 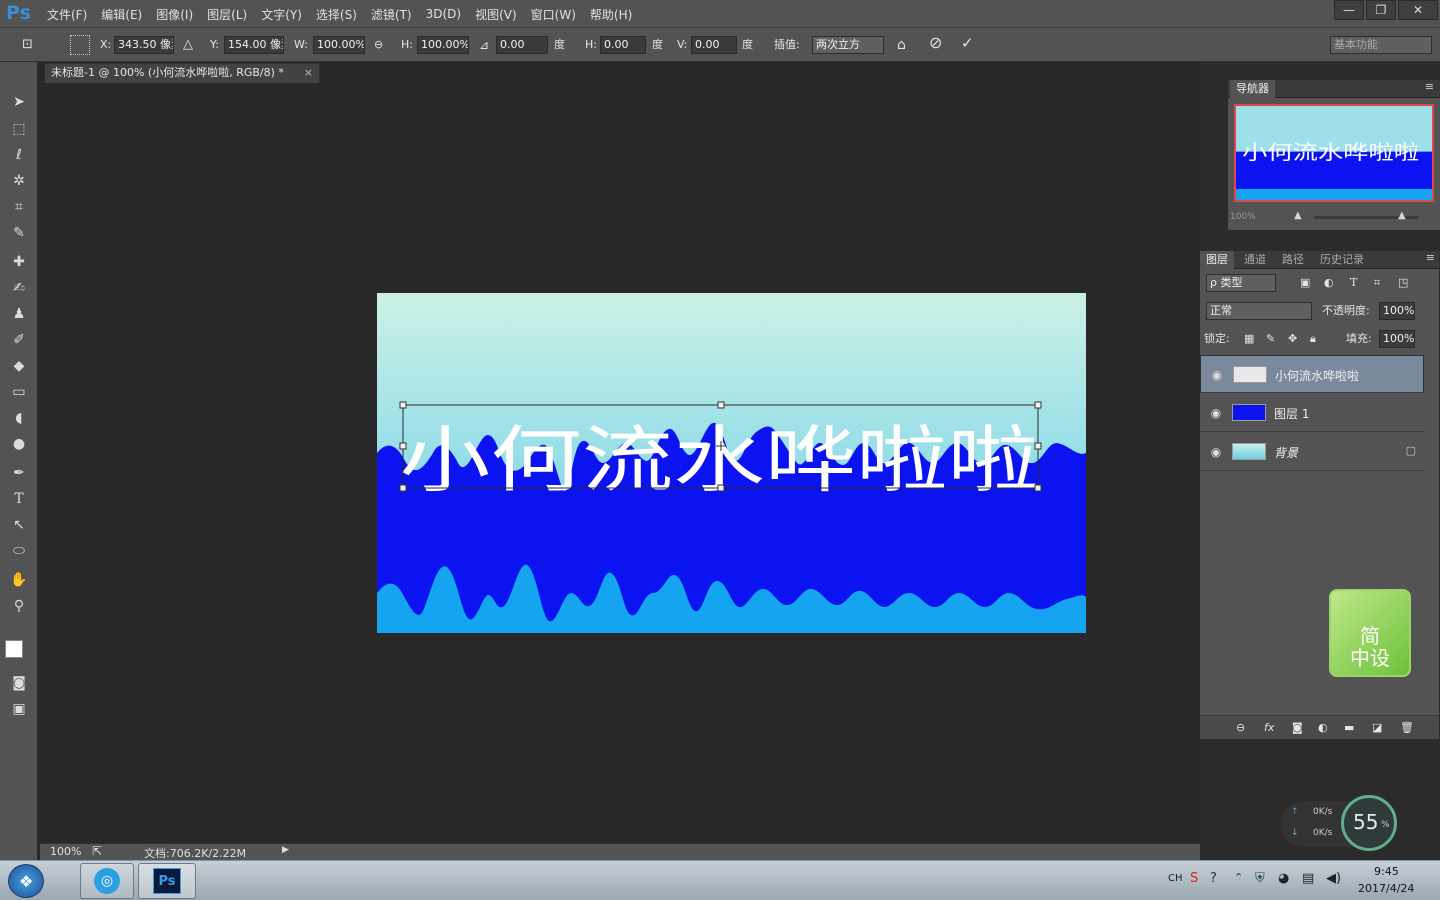 I want to click on menu-file: 文件(F), so click(x=67, y=14).